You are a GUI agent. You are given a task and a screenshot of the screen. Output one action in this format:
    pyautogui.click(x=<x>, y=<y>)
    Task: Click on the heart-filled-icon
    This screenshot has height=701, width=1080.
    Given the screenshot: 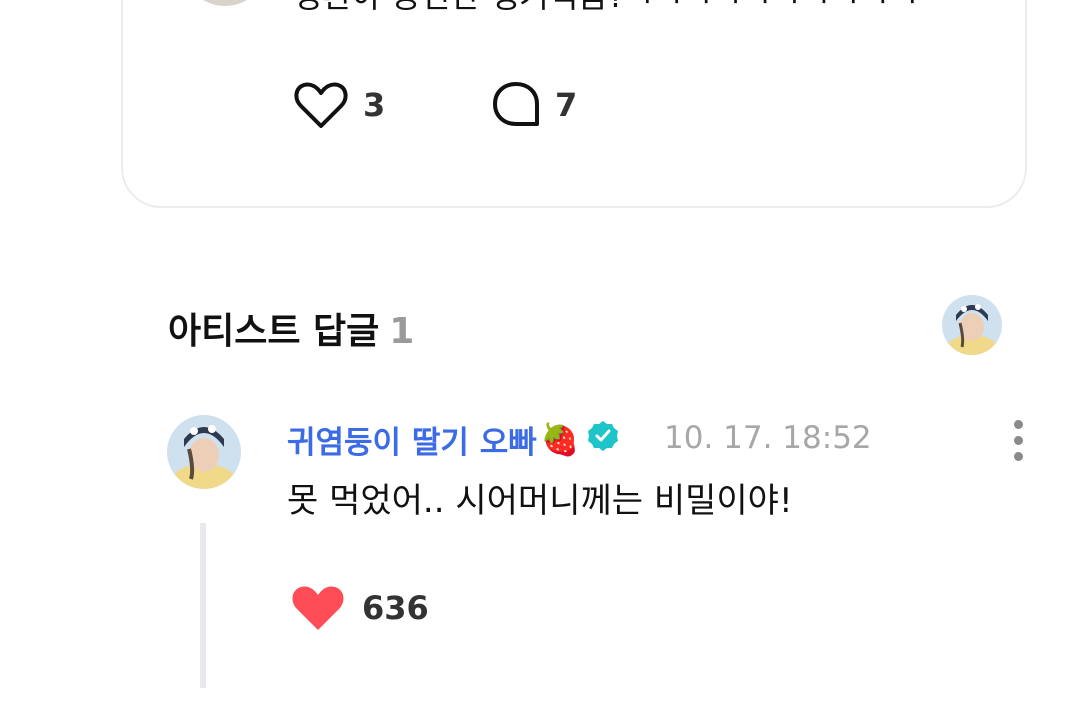 What is the action you would take?
    pyautogui.click(x=318, y=608)
    